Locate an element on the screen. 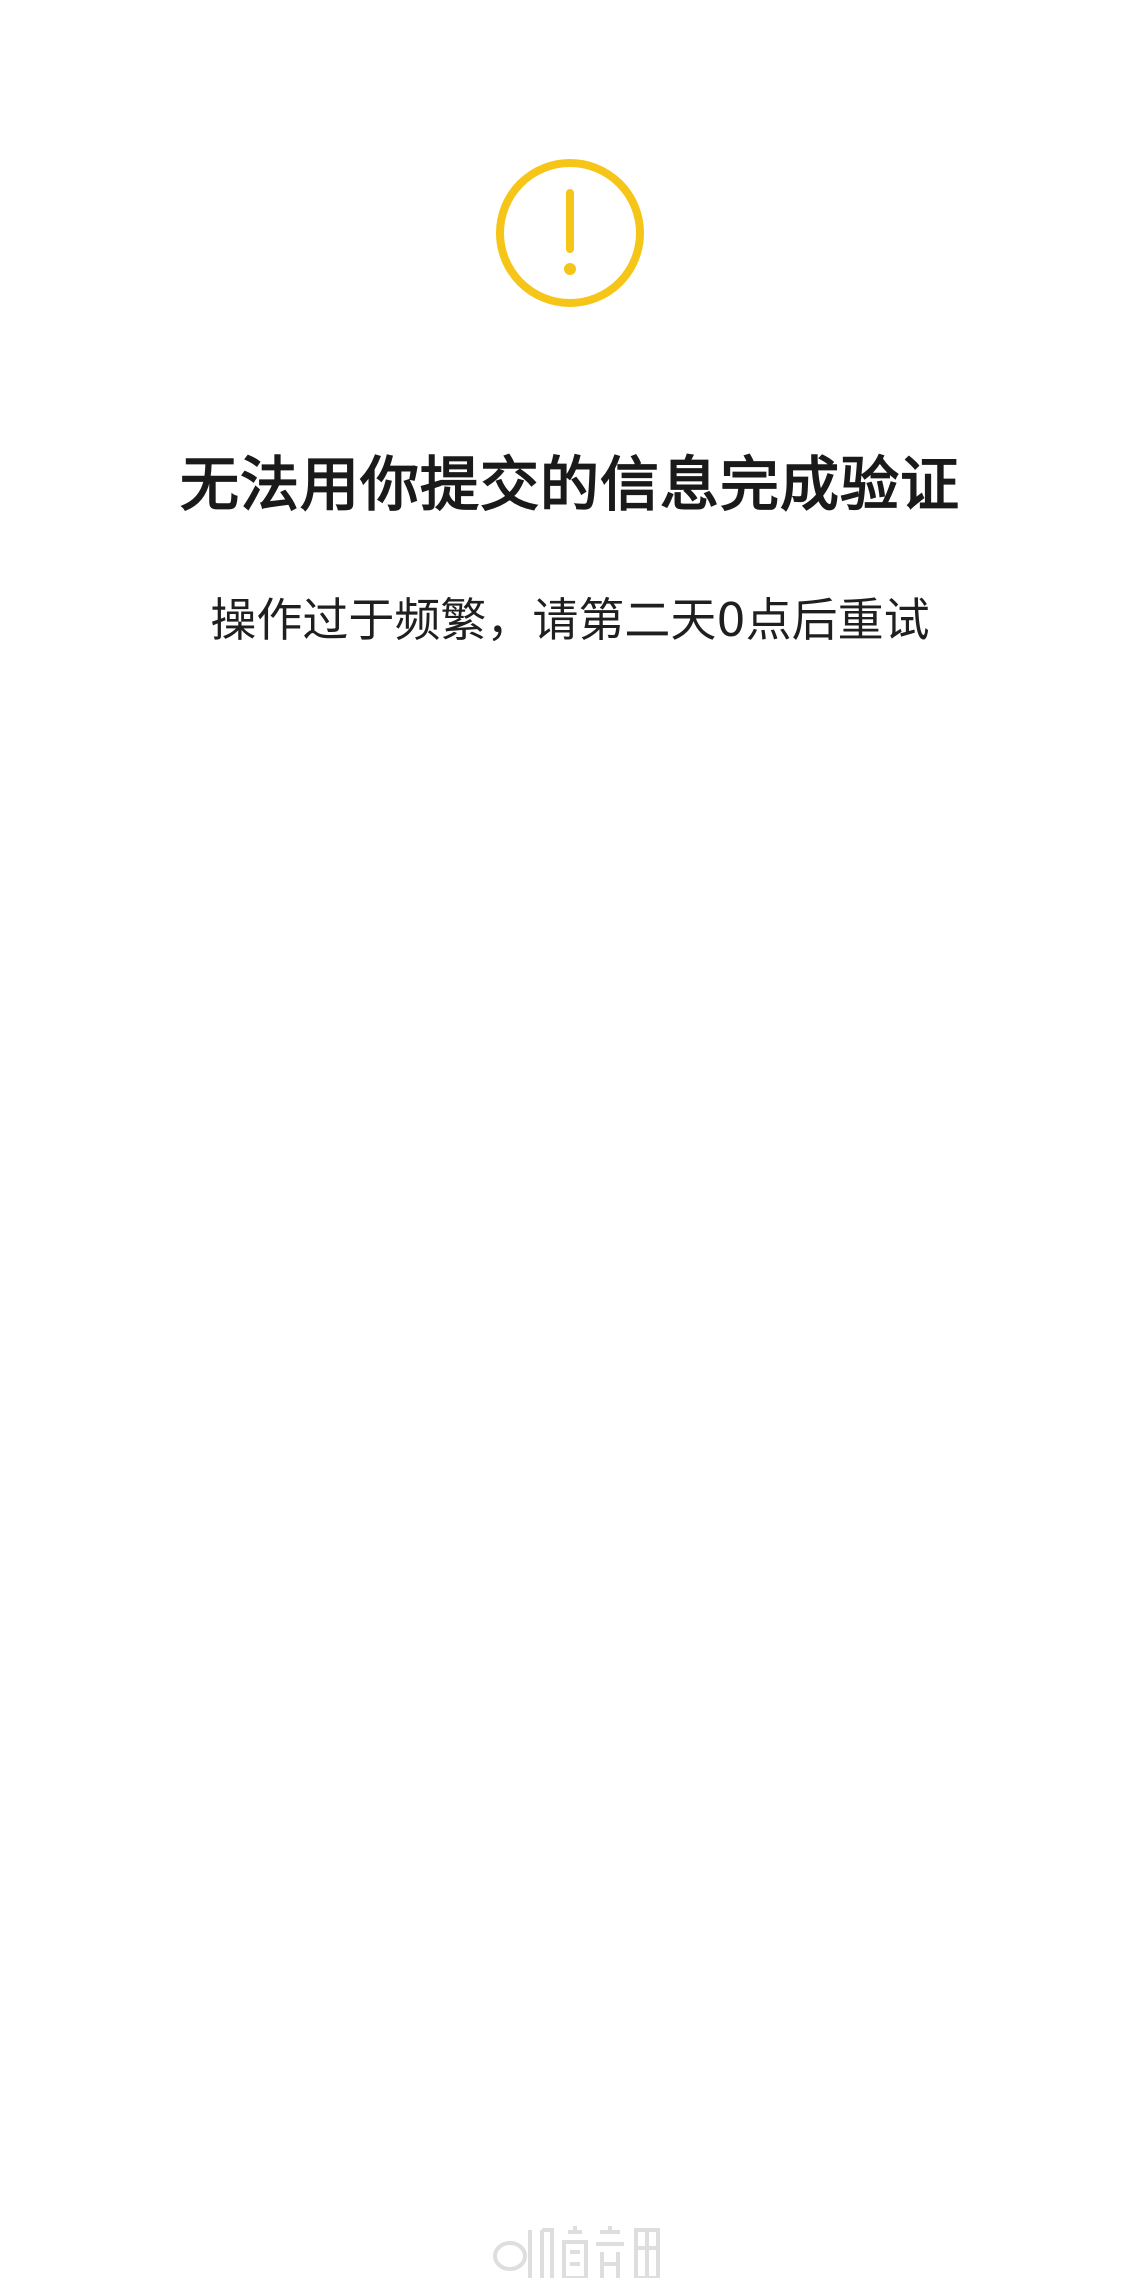 The image size is (1140, 2285). error-message: 操作过于频繁，请第二天0点后重试 is located at coordinates (570, 620).